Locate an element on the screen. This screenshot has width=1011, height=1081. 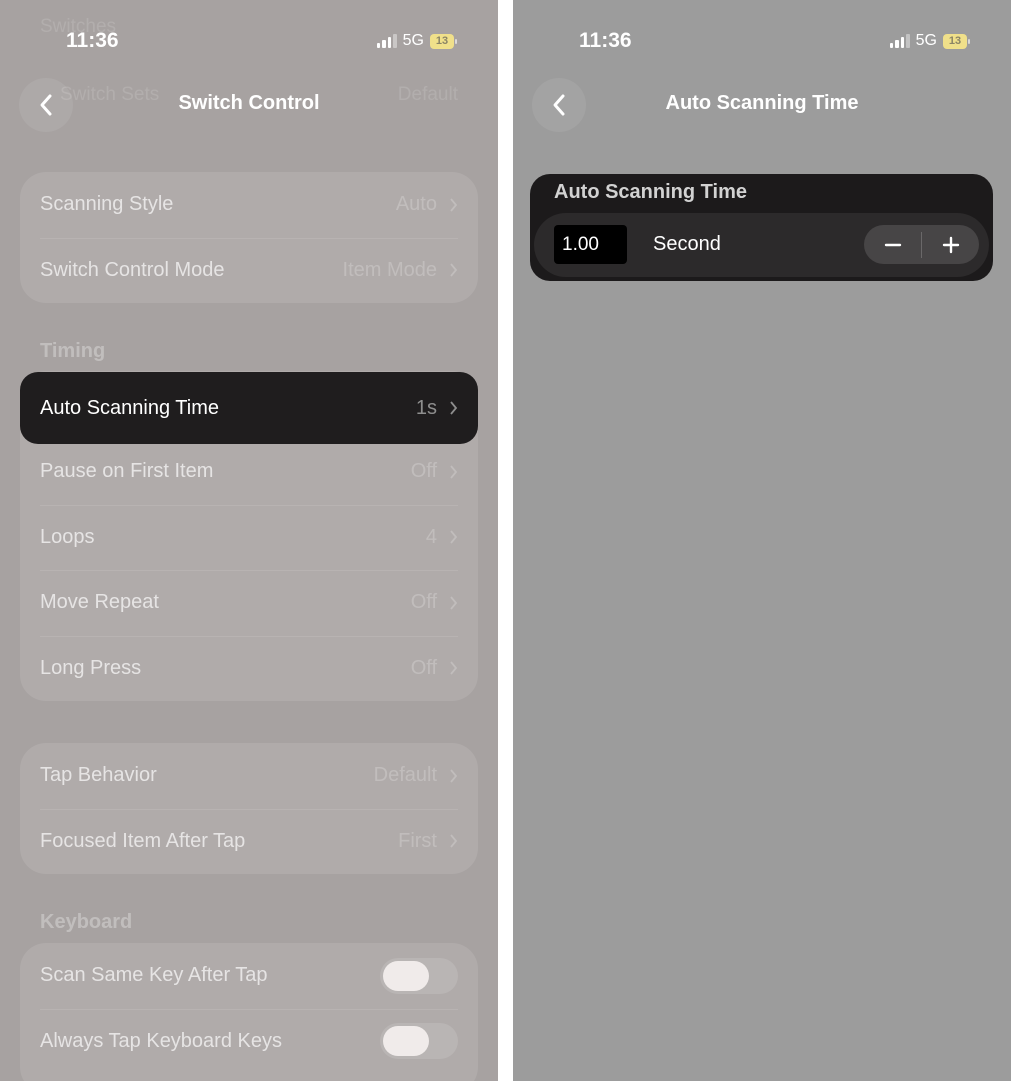
scan-same-key-after-tap-row: Scan Same Key After Tap is located at coordinates (249, 976).